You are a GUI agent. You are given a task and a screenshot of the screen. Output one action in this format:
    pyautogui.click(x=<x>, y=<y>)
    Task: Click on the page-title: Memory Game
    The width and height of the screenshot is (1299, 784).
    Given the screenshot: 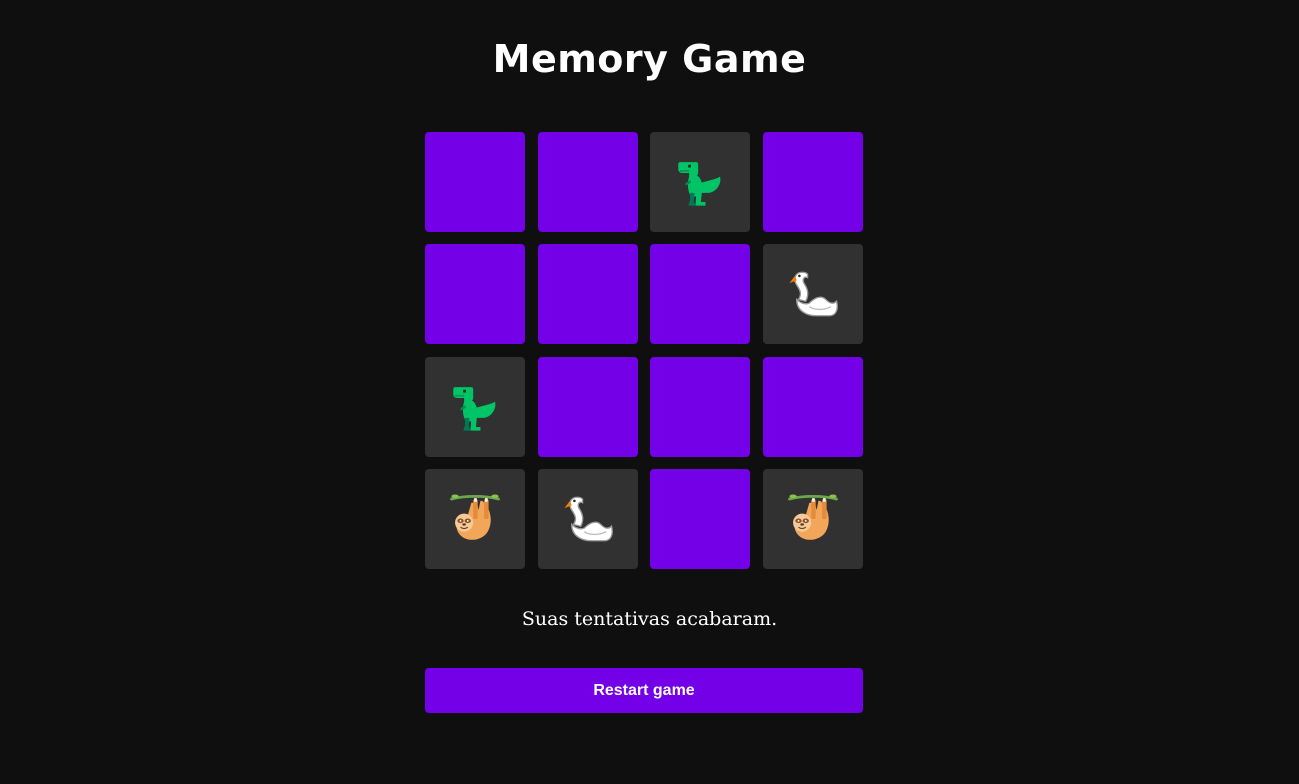 What is the action you would take?
    pyautogui.click(x=649, y=59)
    